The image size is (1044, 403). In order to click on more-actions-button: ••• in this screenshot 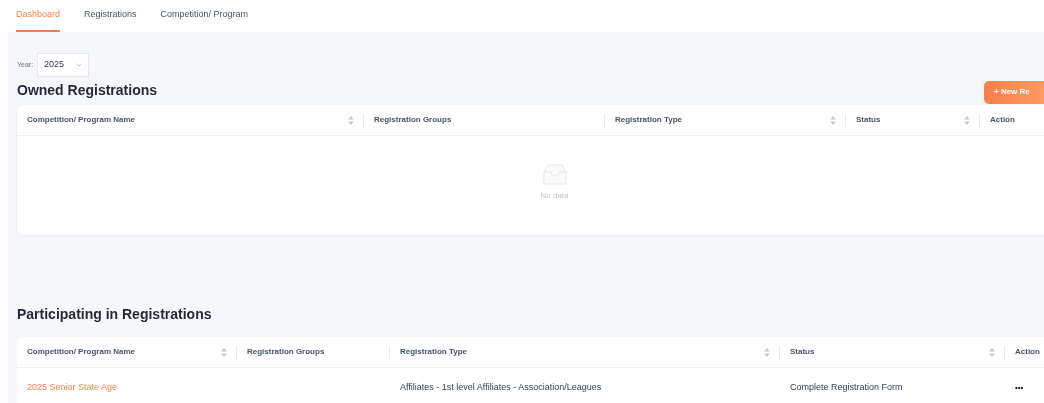, I will do `click(1019, 388)`.